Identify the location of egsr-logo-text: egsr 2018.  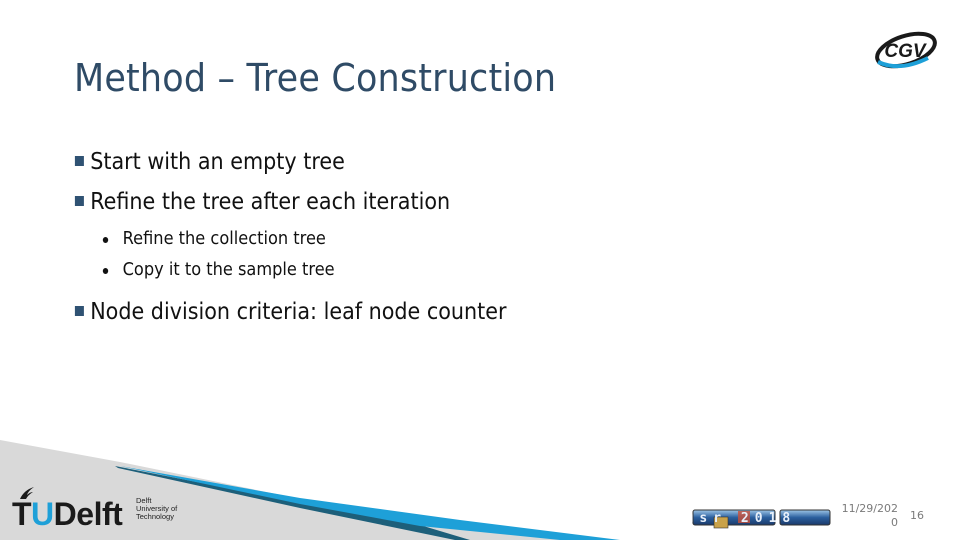
(744, 518).